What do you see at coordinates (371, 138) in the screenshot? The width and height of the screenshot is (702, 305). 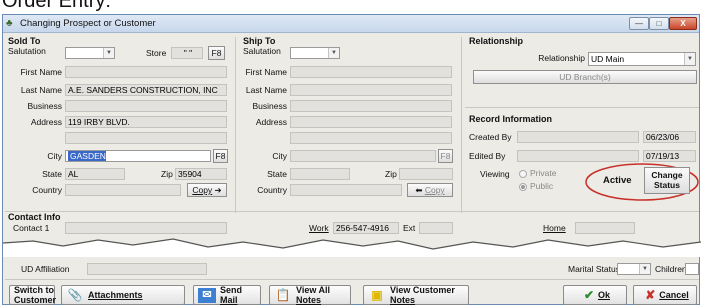 I see `ship-address2-field` at bounding box center [371, 138].